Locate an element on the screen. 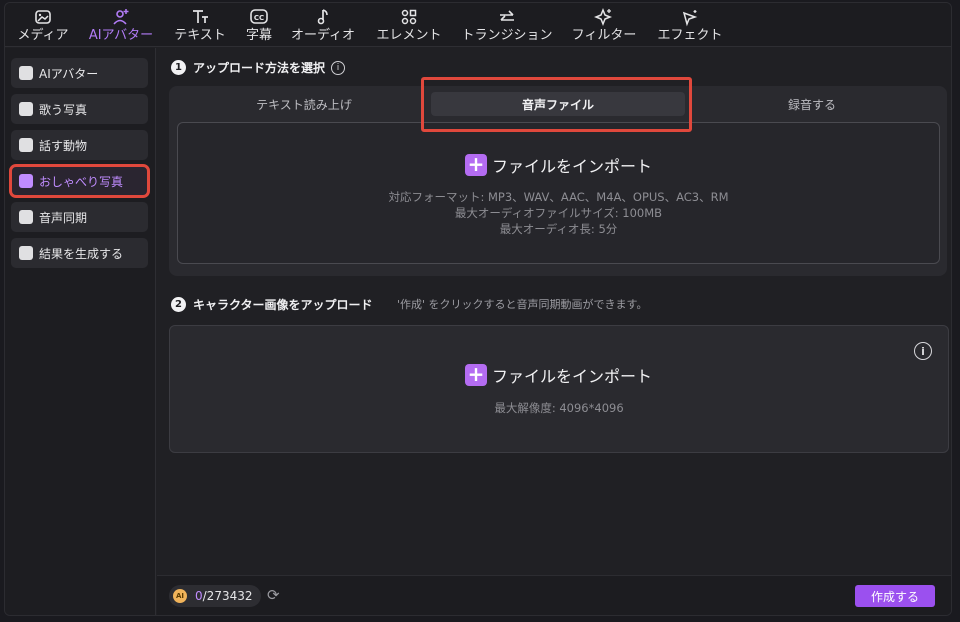 This screenshot has width=960, height=622. toolbar-media: メディア is located at coordinates (43, 25).